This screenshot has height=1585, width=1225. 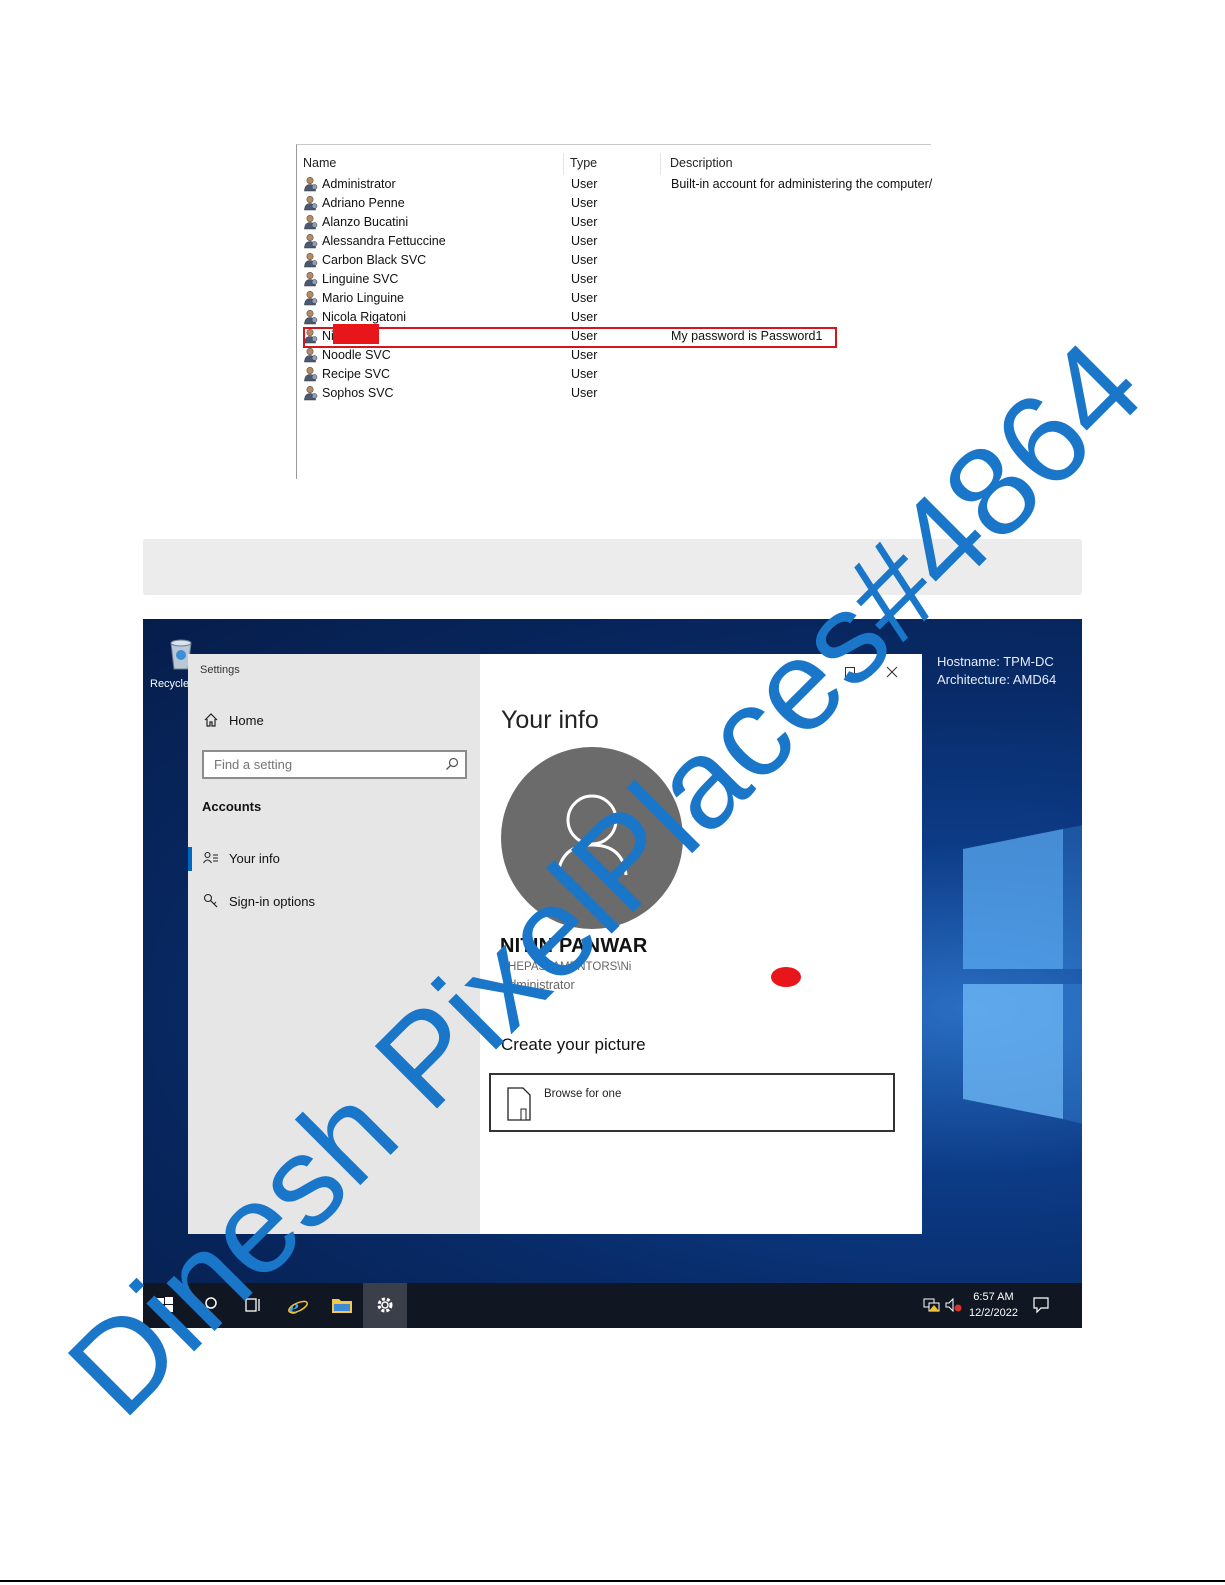 I want to click on user-row: Sophos SVC User, so click(x=614, y=393).